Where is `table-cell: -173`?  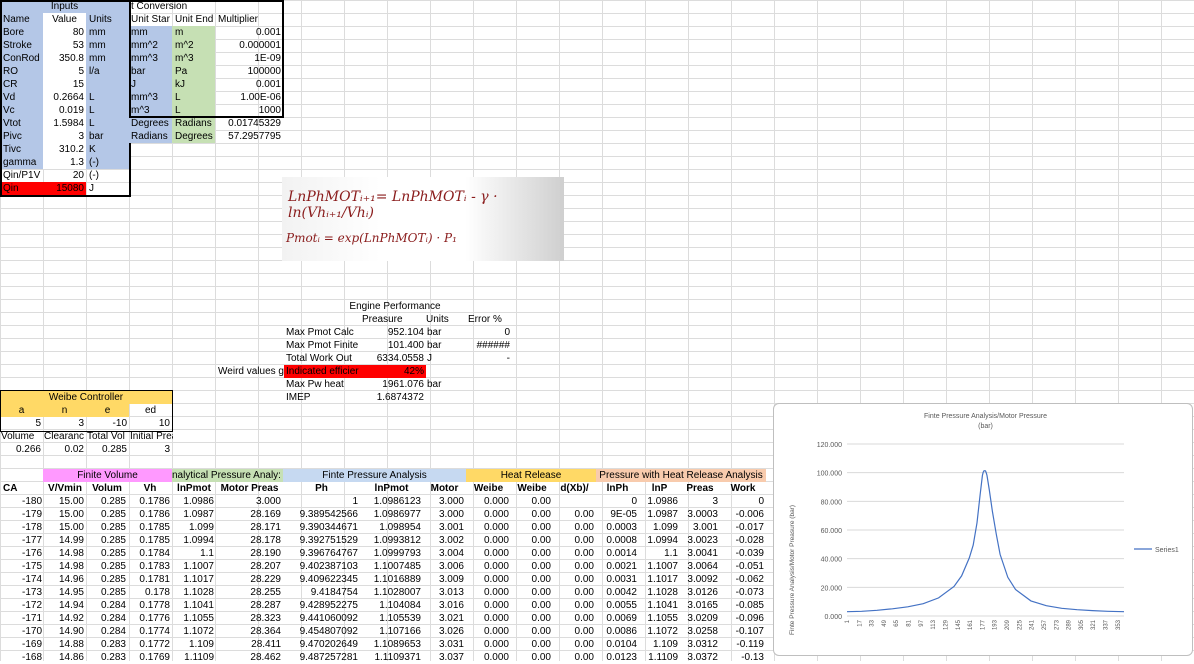
table-cell: -173 is located at coordinates (31, 592).